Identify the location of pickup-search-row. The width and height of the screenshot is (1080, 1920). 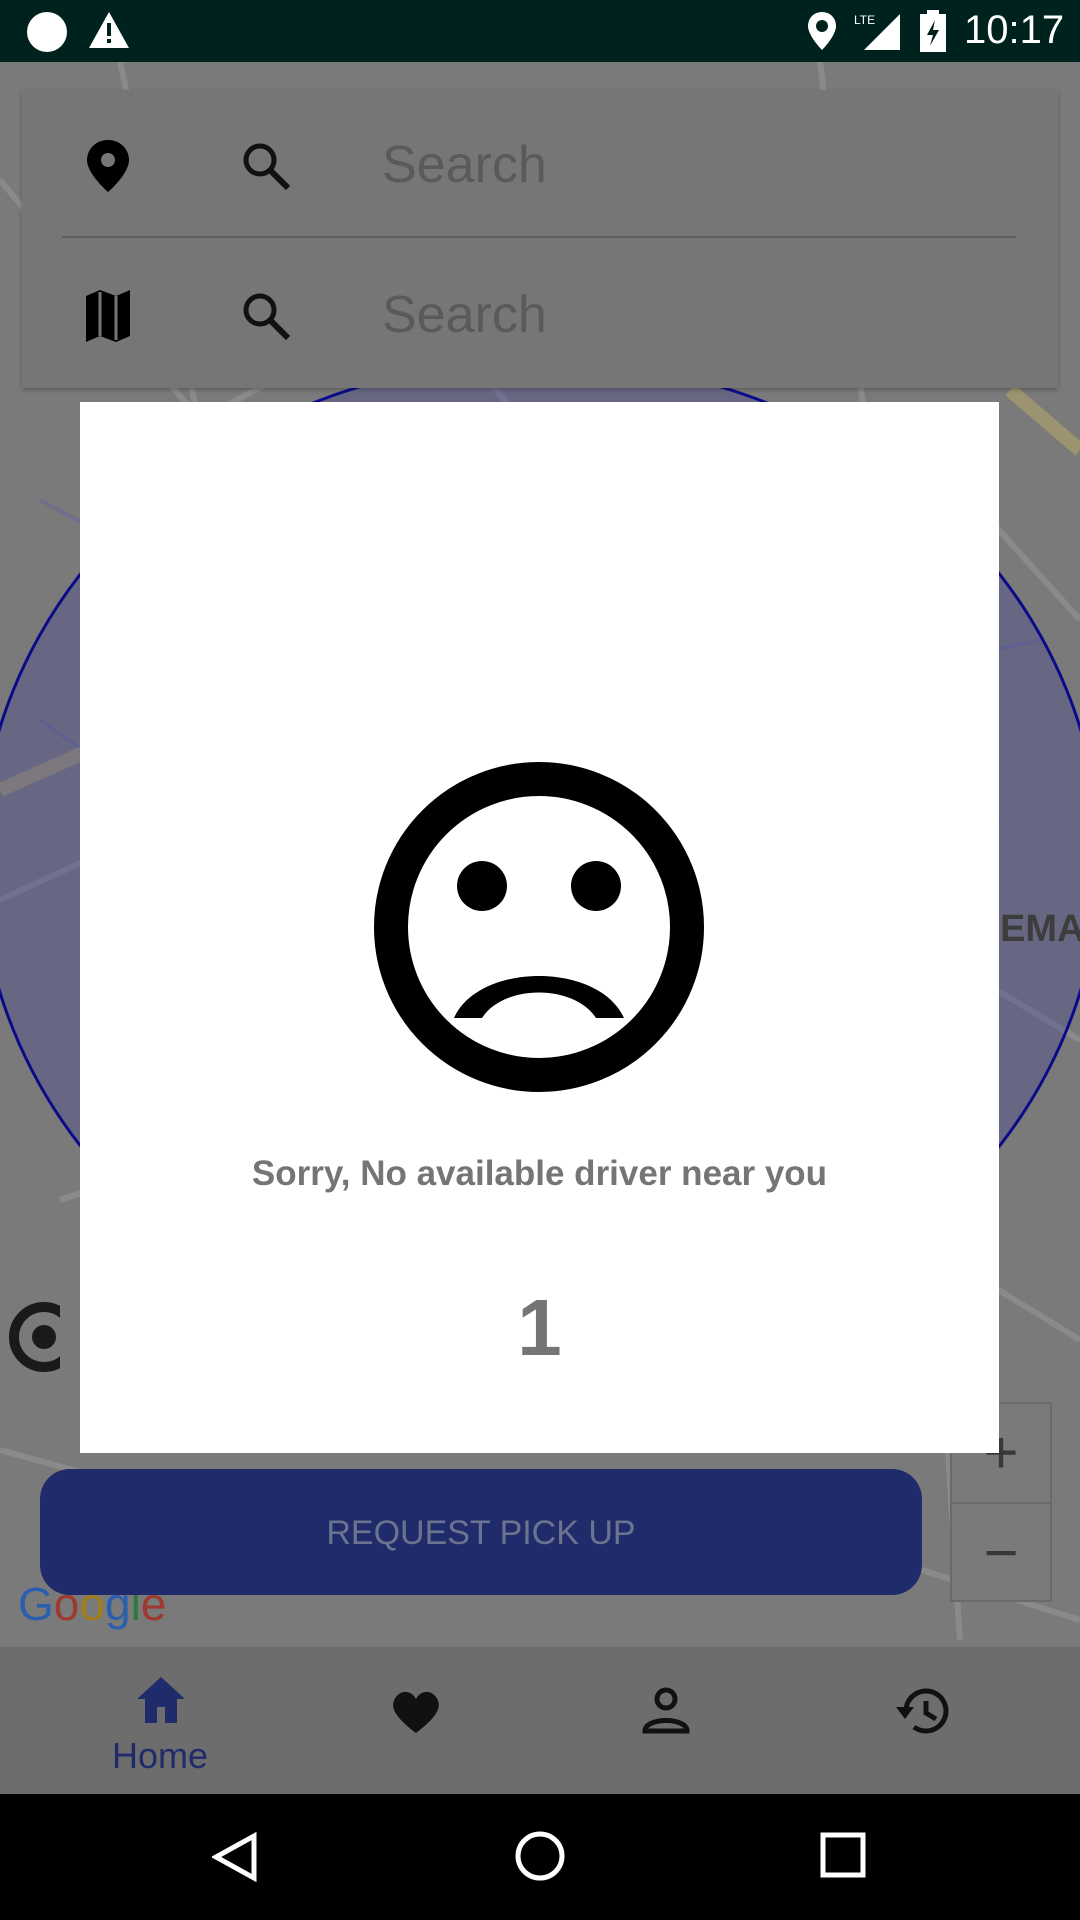
(540, 164).